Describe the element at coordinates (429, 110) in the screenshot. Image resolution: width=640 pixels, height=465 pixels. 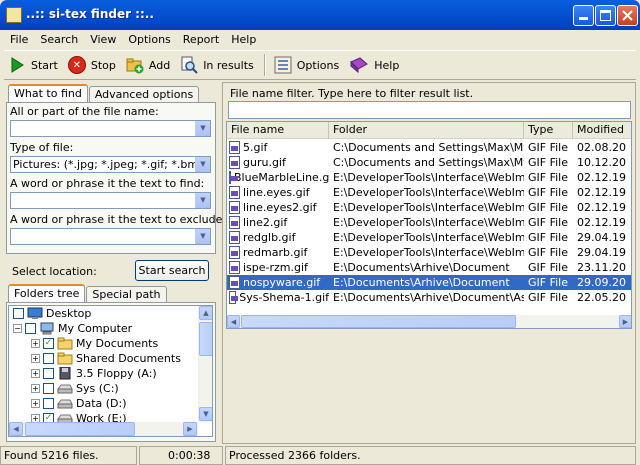
I see `filter-input` at that location.